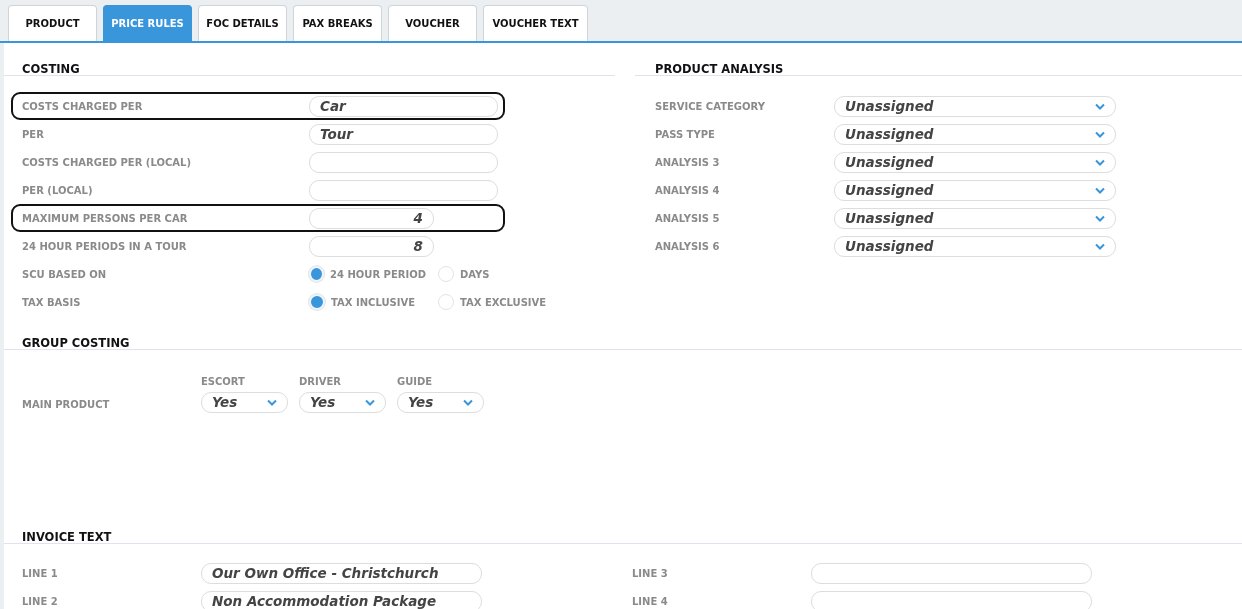 This screenshot has height=609, width=1242. What do you see at coordinates (503, 302) in the screenshot?
I see `radio-label: TAX EXCLUSIVE` at bounding box center [503, 302].